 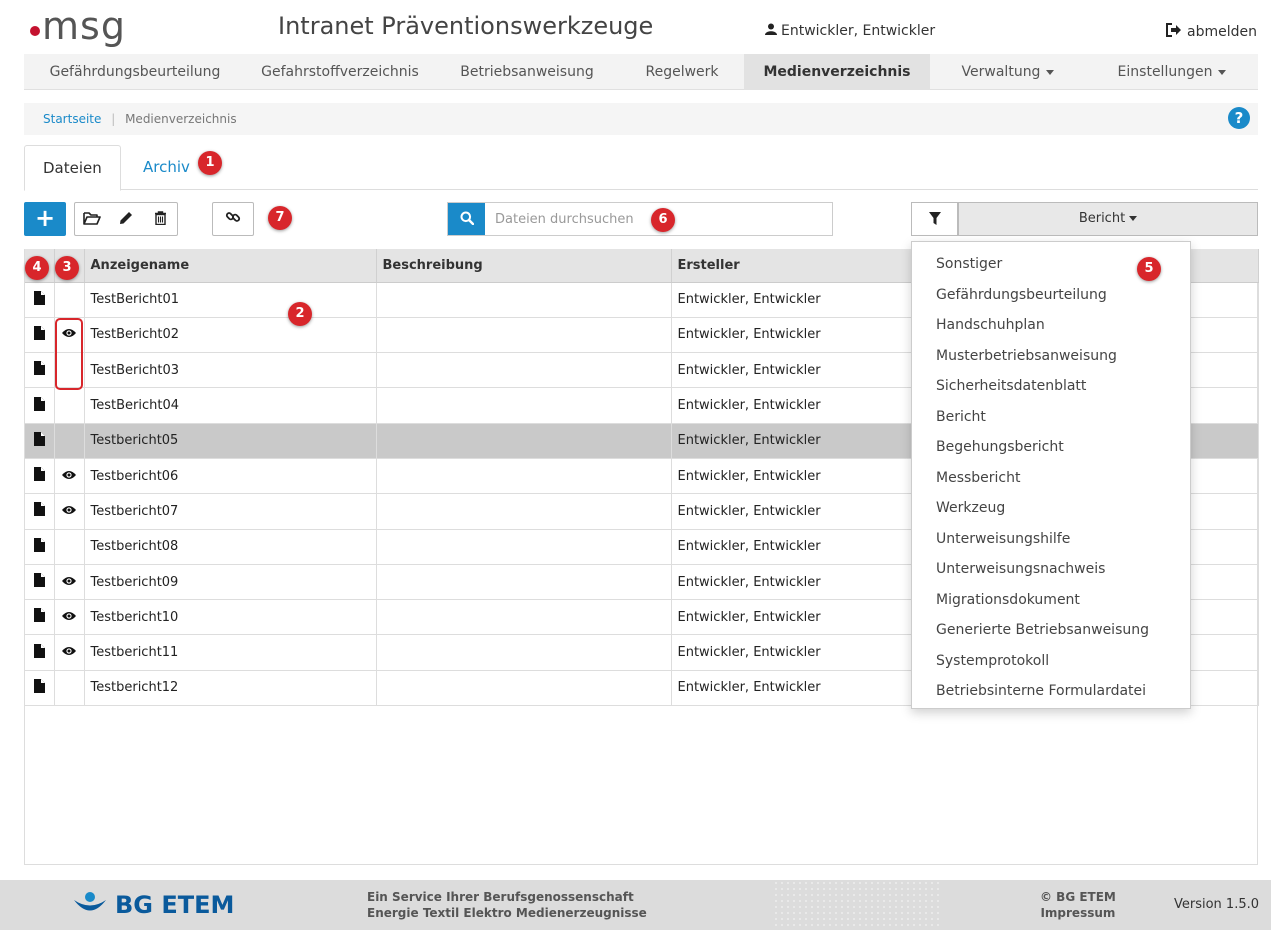 What do you see at coordinates (35, 31) in the screenshot?
I see `logo-dot` at bounding box center [35, 31].